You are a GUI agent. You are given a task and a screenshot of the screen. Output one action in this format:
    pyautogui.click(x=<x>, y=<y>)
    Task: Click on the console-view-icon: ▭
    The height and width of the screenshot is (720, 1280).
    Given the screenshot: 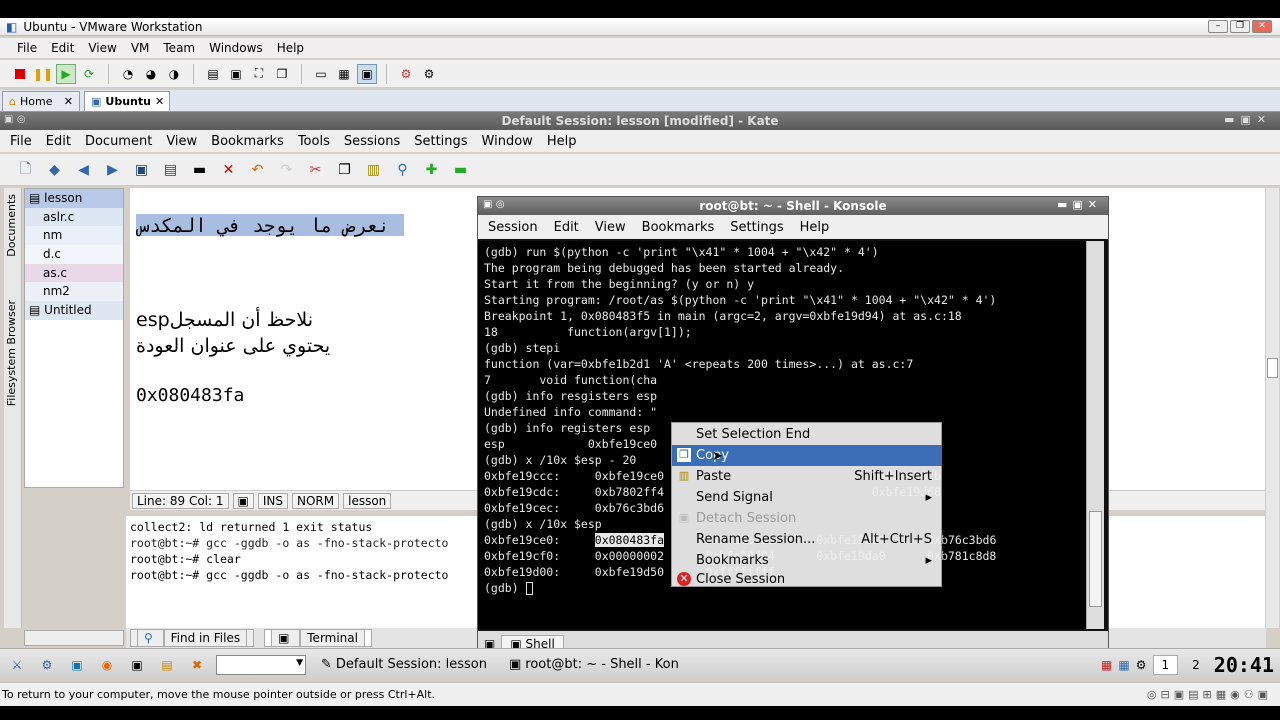 What is the action you would take?
    pyautogui.click(x=321, y=74)
    